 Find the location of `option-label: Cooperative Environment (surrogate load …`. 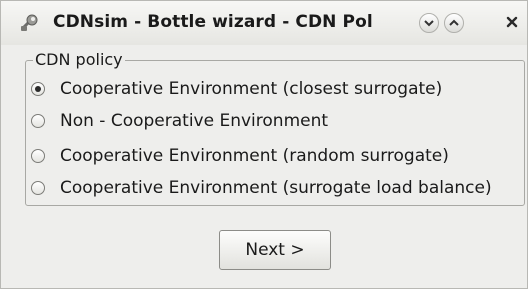

option-label: Cooperative Environment (surrogate load … is located at coordinates (276, 188).